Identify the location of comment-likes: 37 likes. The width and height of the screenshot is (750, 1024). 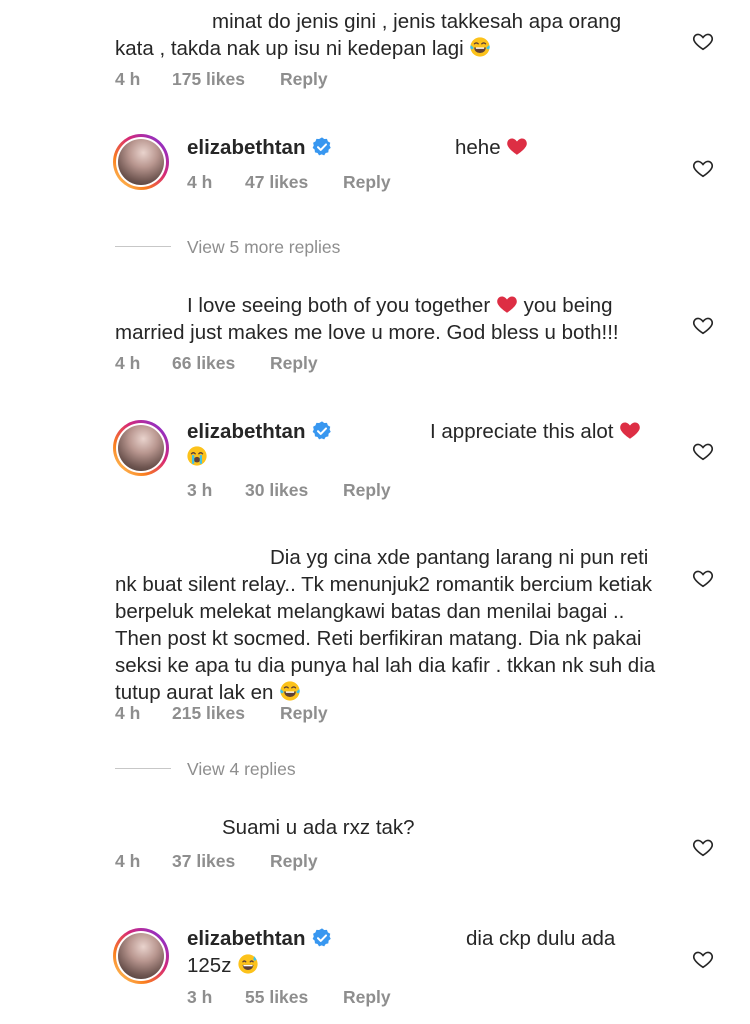
(203, 861).